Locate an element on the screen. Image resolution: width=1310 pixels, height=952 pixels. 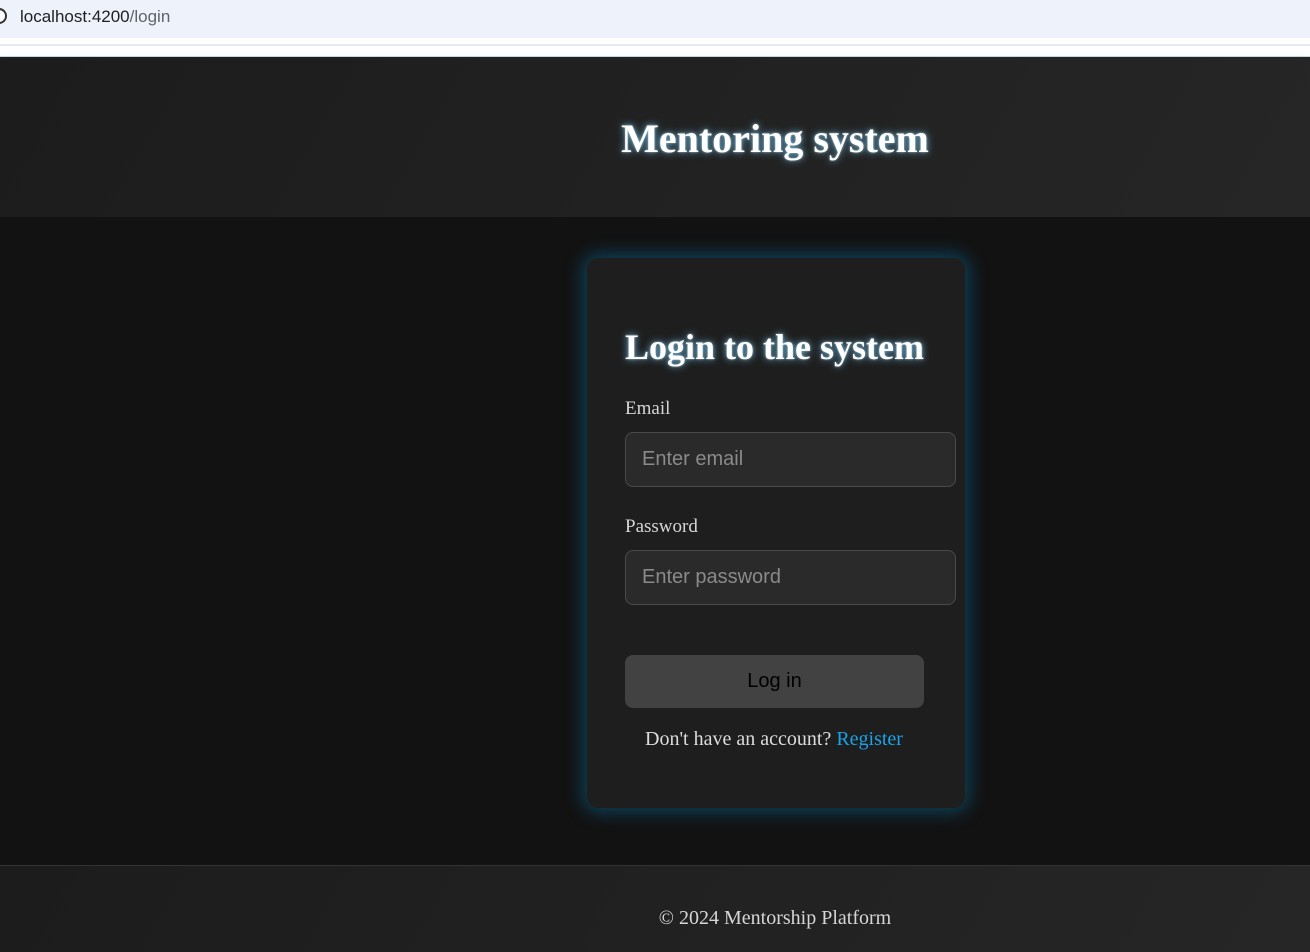
footer-copyright: © 2024 Mentorship Platform is located at coordinates (775, 918).